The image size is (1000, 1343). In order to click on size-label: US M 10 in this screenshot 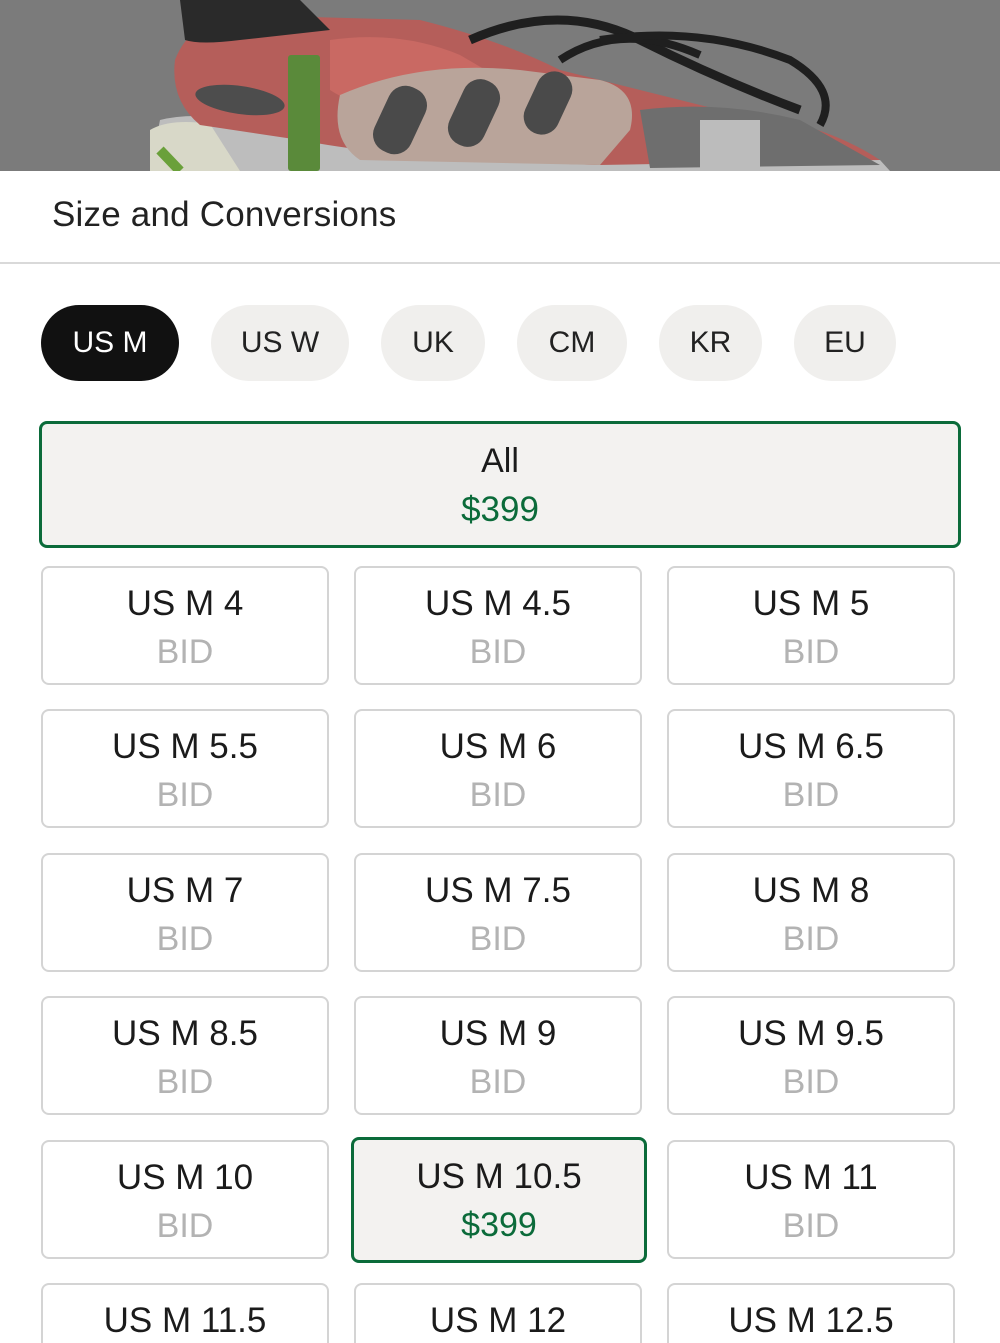, I will do `click(185, 1177)`.